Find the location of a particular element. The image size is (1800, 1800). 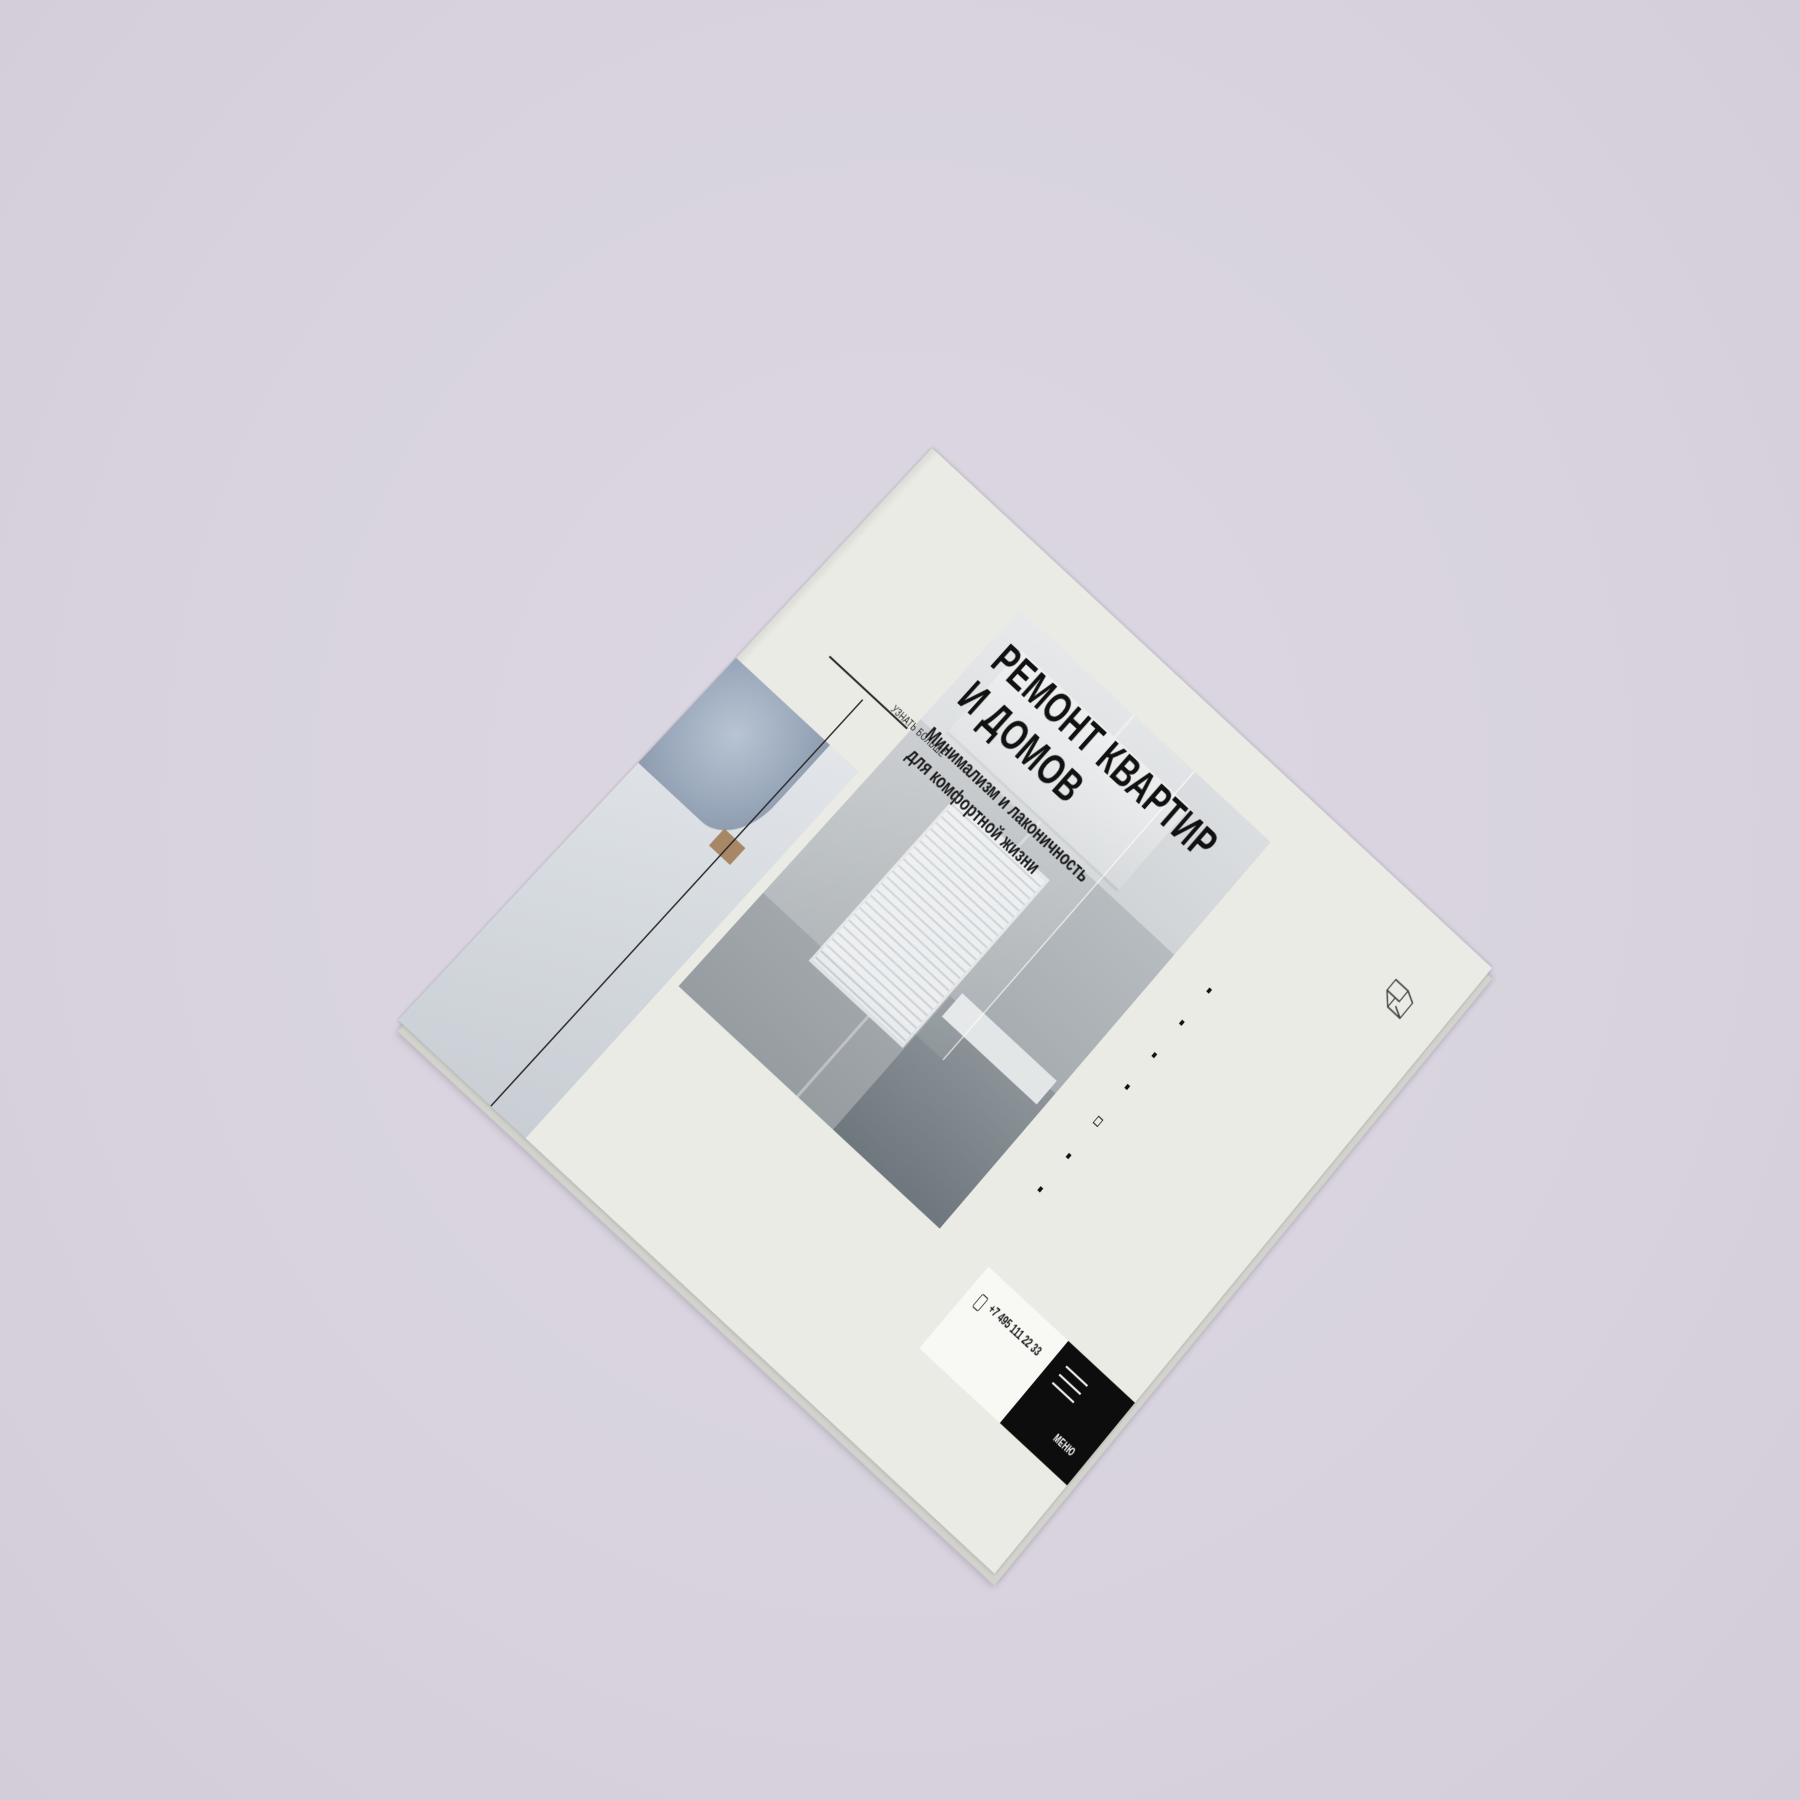

pagination-dot-active is located at coordinates (1097, 1121).